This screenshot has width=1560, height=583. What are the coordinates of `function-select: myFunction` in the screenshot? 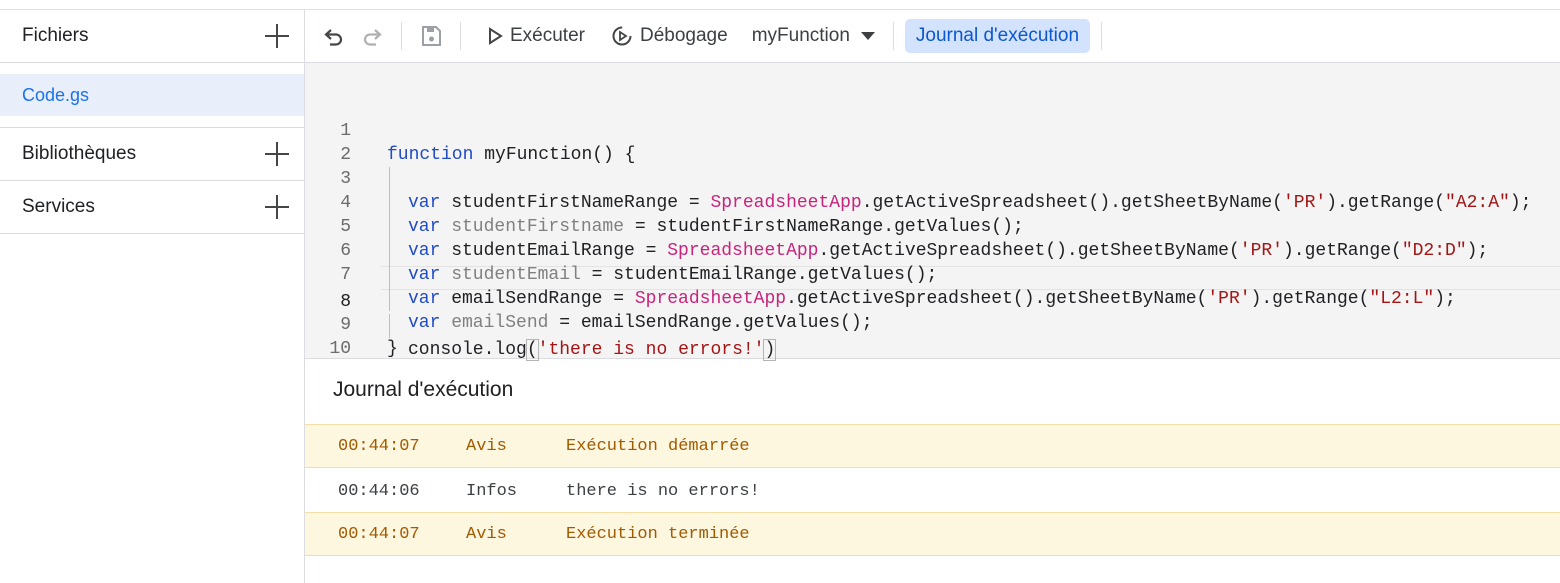 It's located at (813, 36).